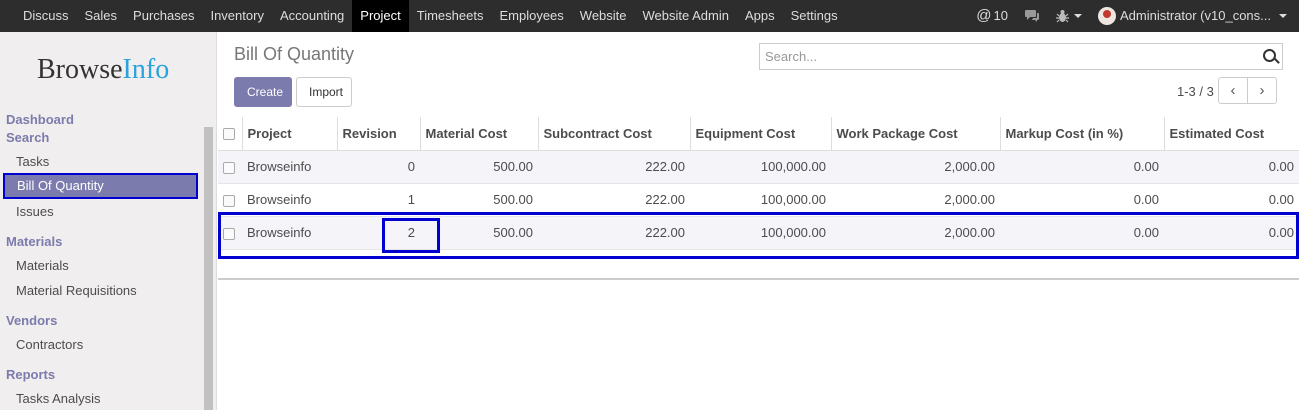 The width and height of the screenshot is (1299, 410). I want to click on sidebar-item-tasks: Tasks, so click(32, 161).